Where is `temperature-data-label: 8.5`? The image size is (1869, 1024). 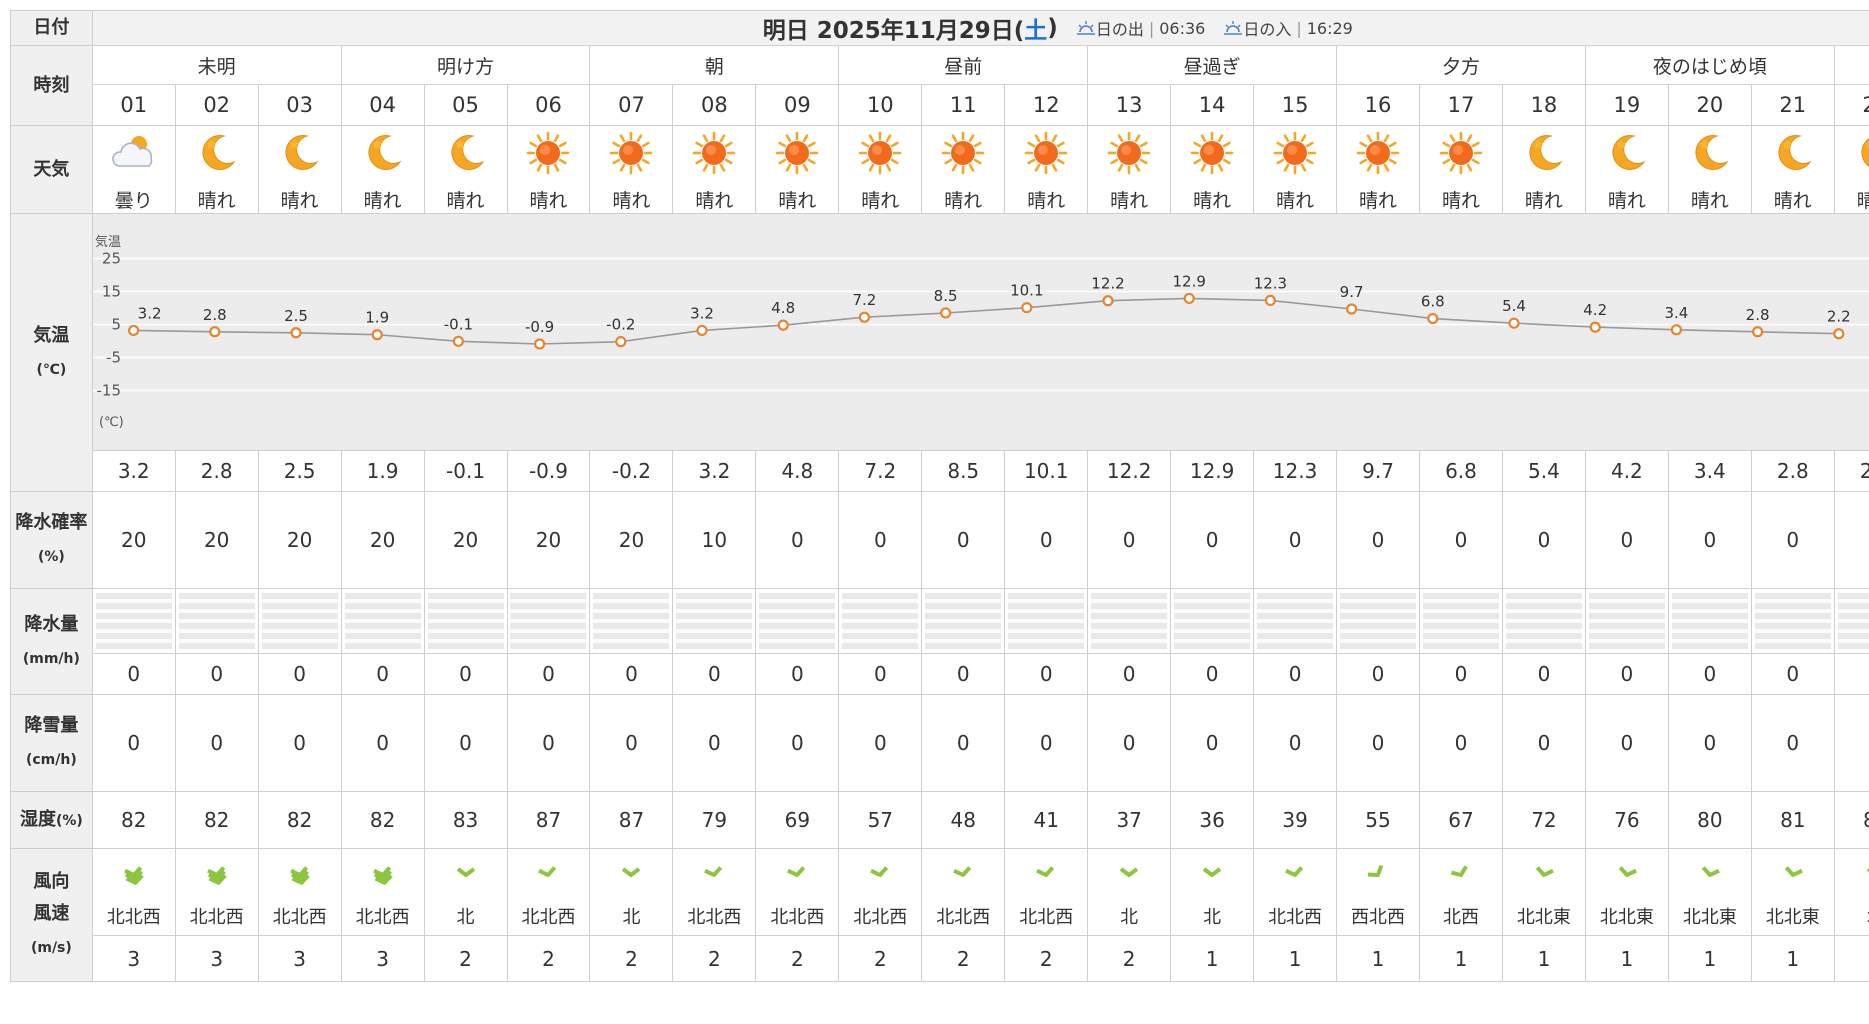
temperature-data-label: 8.5 is located at coordinates (945, 296).